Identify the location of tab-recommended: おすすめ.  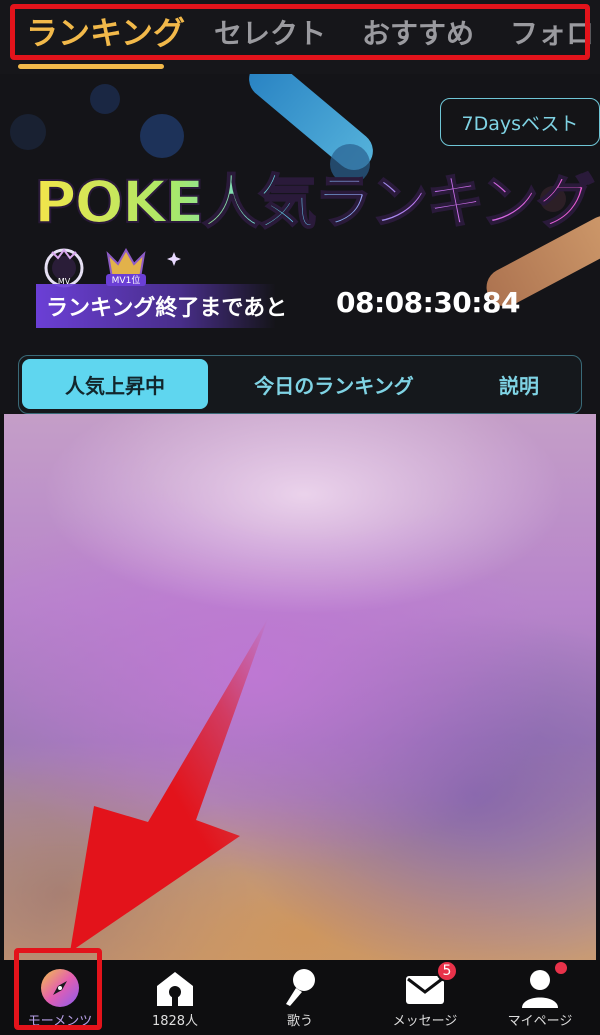
(418, 32).